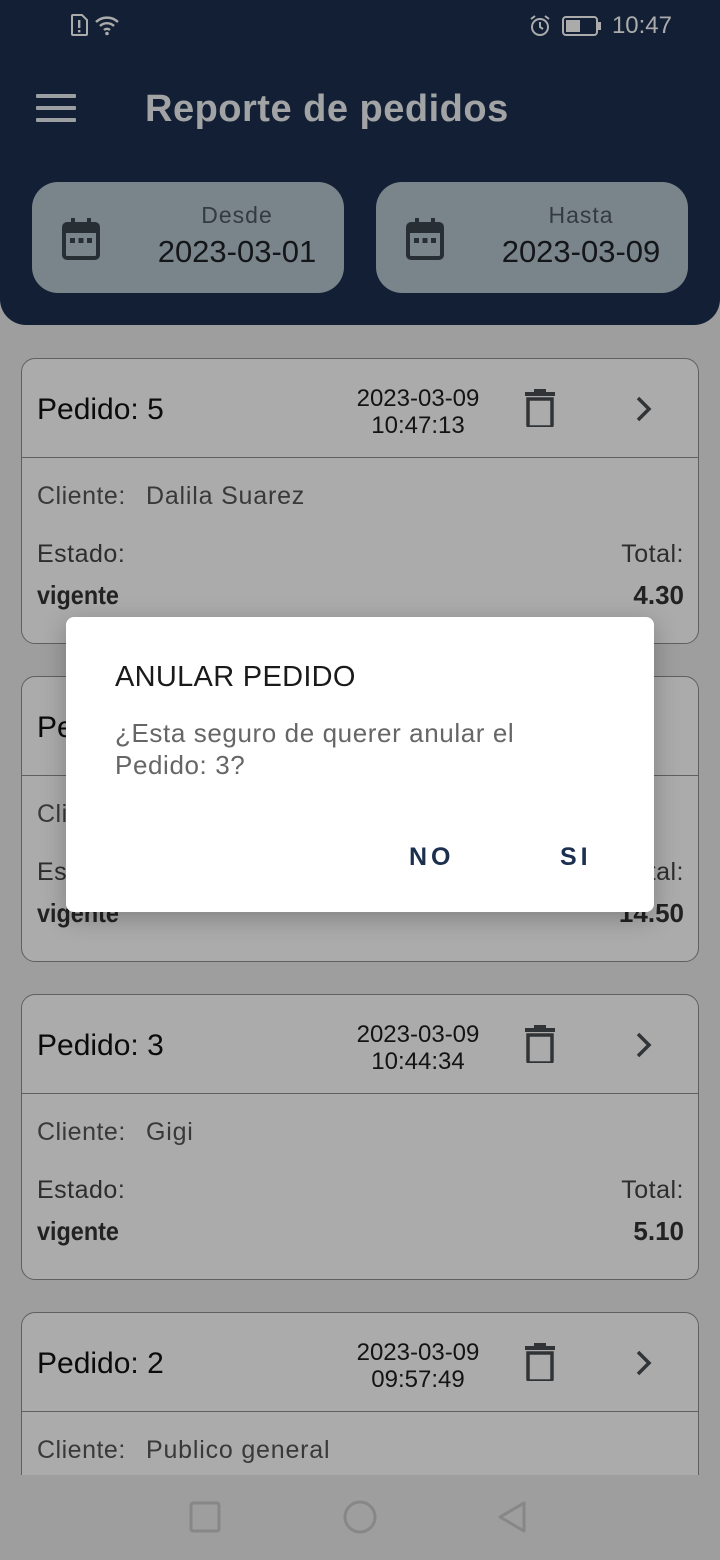  What do you see at coordinates (576, 857) in the screenshot?
I see `yes-button: SI` at bounding box center [576, 857].